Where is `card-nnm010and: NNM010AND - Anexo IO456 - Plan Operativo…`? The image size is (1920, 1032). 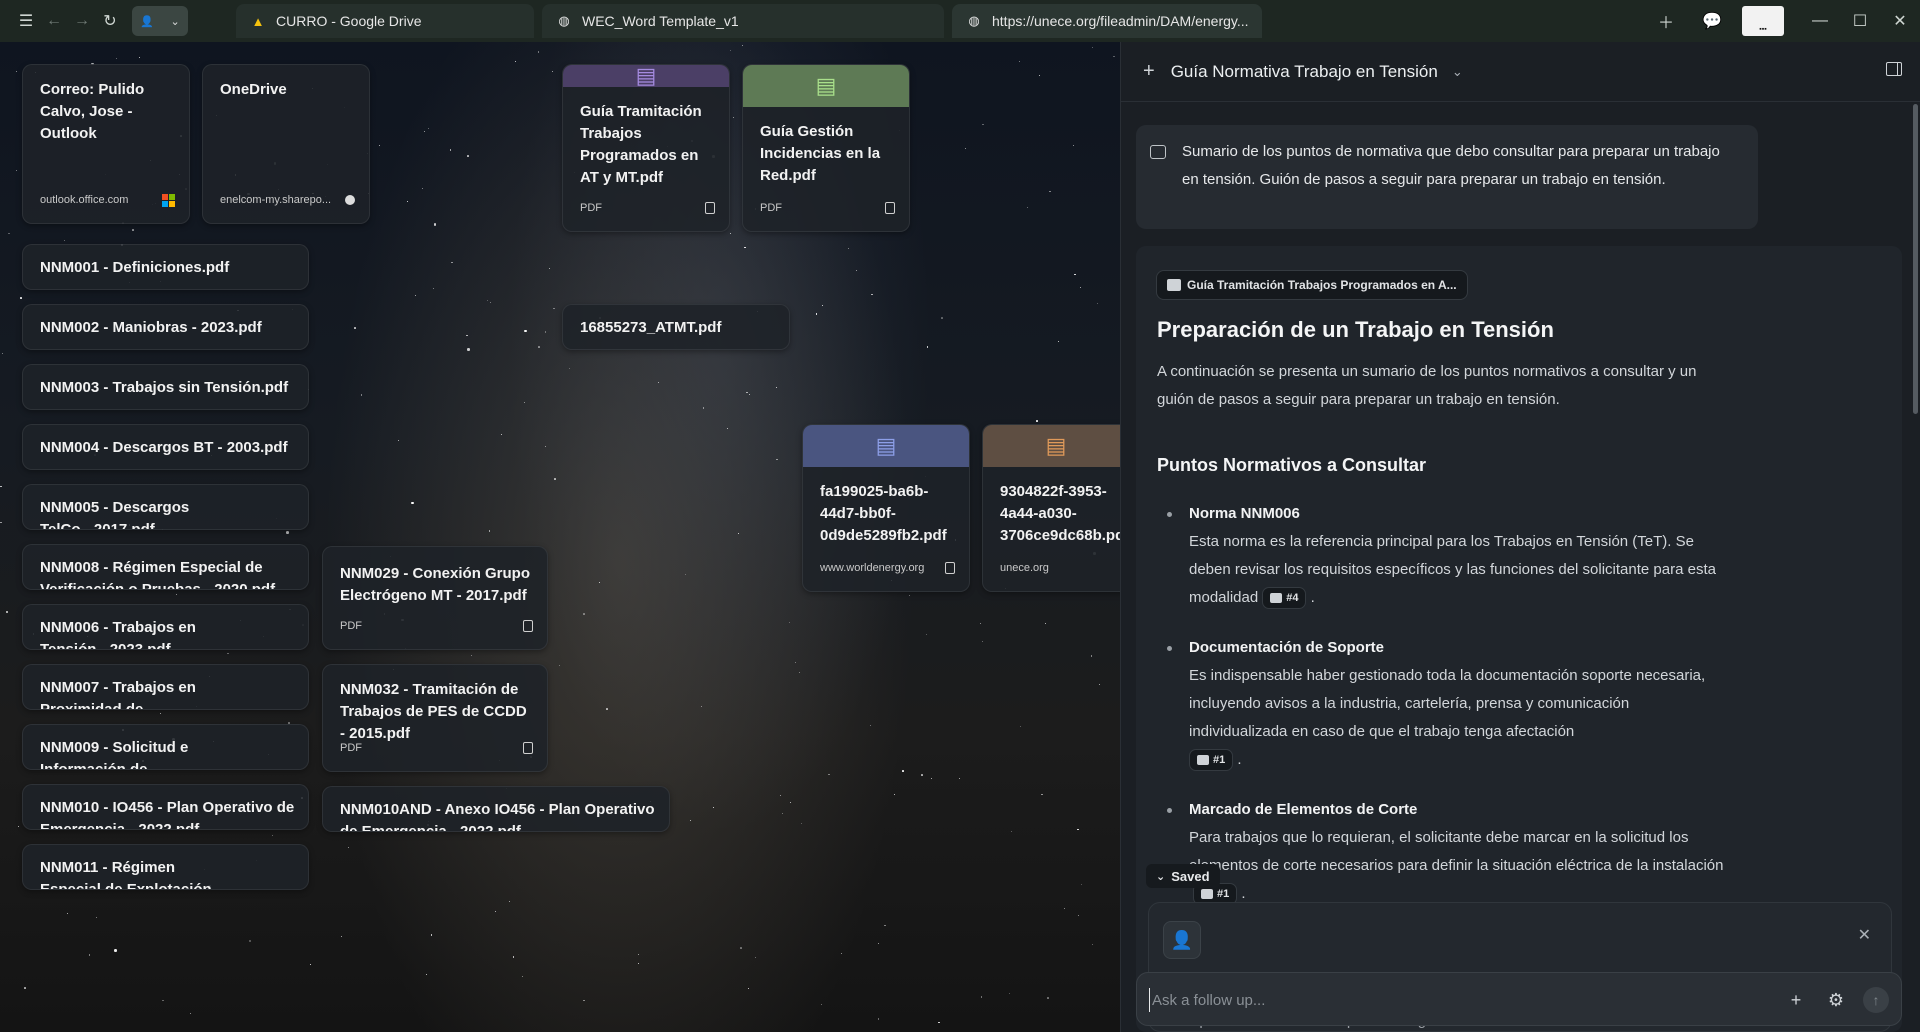 card-nnm010and: NNM010AND - Anexo IO456 - Plan Operativo… is located at coordinates (496, 809).